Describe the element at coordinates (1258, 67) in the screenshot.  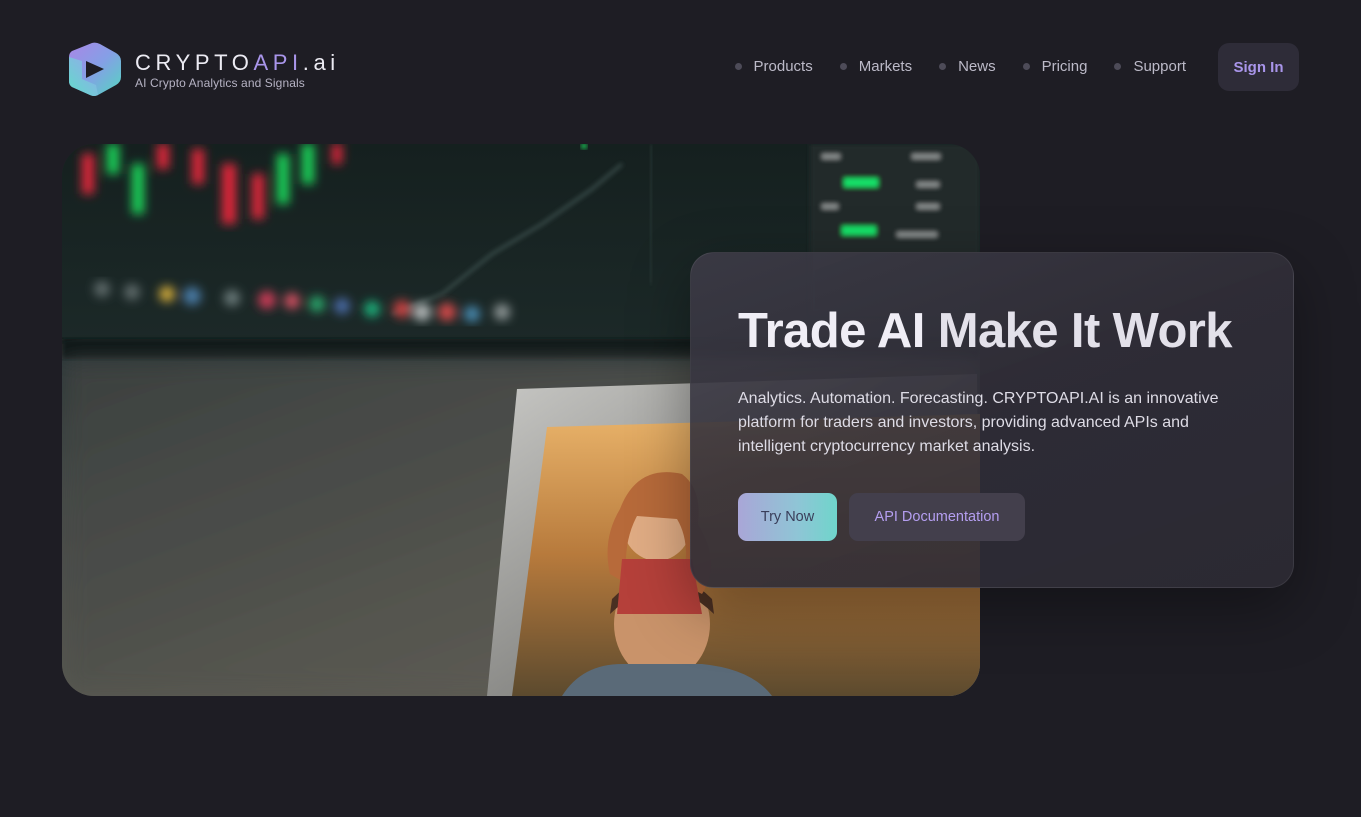
I see `sign-in-button: Sign In` at that location.